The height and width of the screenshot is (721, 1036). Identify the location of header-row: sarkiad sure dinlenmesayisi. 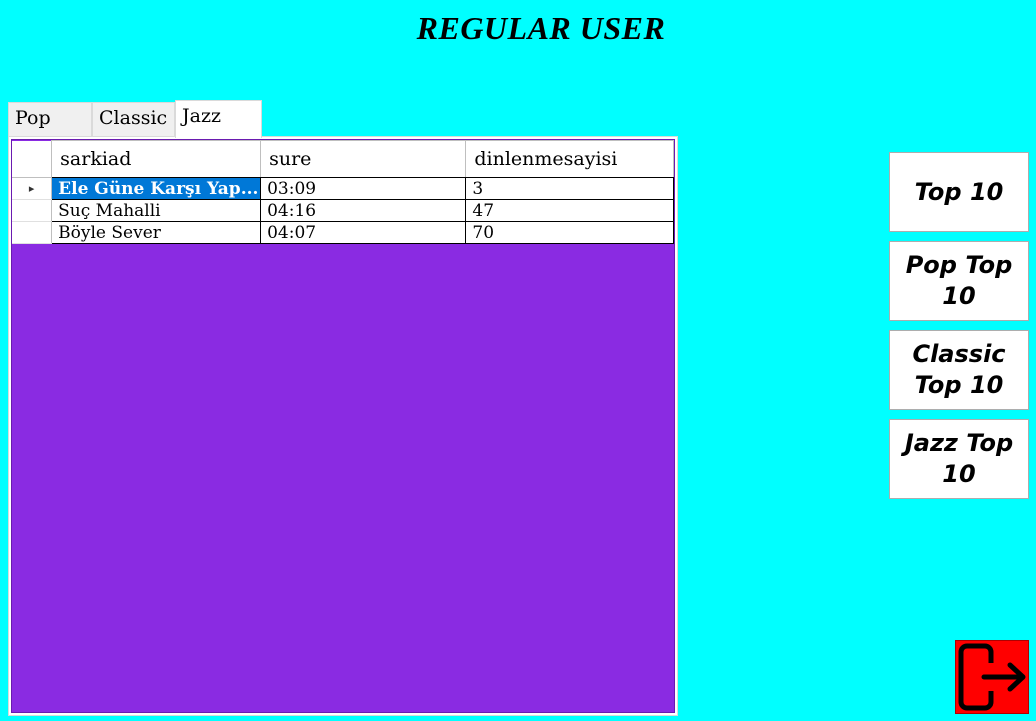
(343, 159).